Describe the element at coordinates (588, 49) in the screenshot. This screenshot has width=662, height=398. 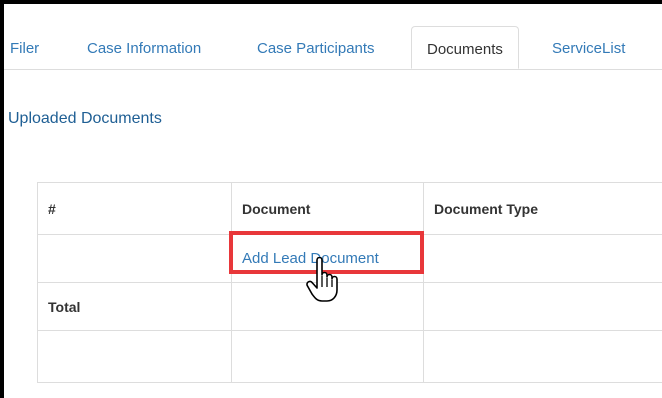
I see `tab-servicelist: ServiceList` at that location.